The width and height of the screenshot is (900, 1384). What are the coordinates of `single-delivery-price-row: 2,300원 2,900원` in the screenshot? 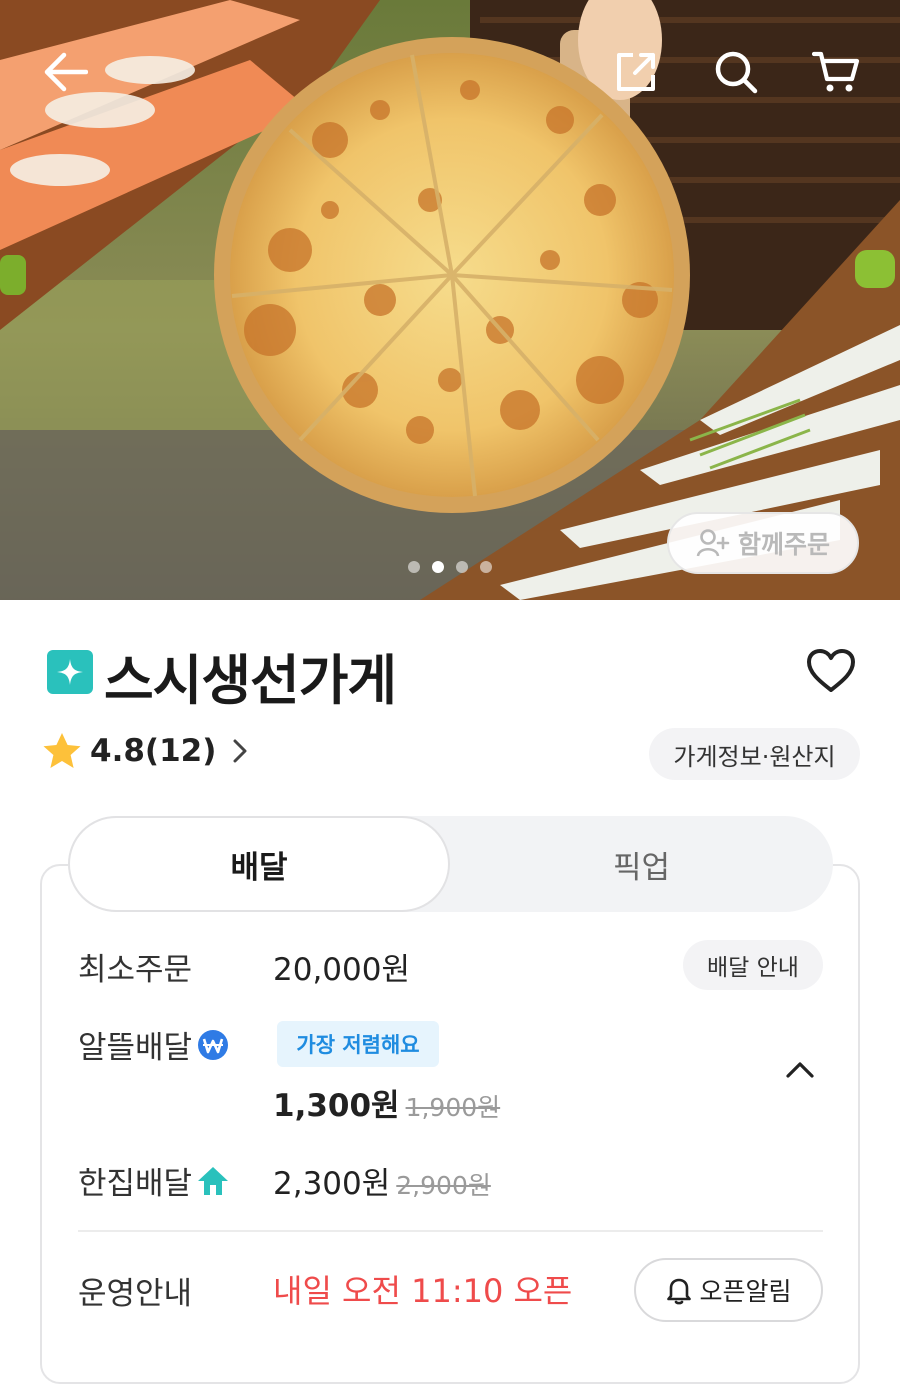 It's located at (382, 1180).